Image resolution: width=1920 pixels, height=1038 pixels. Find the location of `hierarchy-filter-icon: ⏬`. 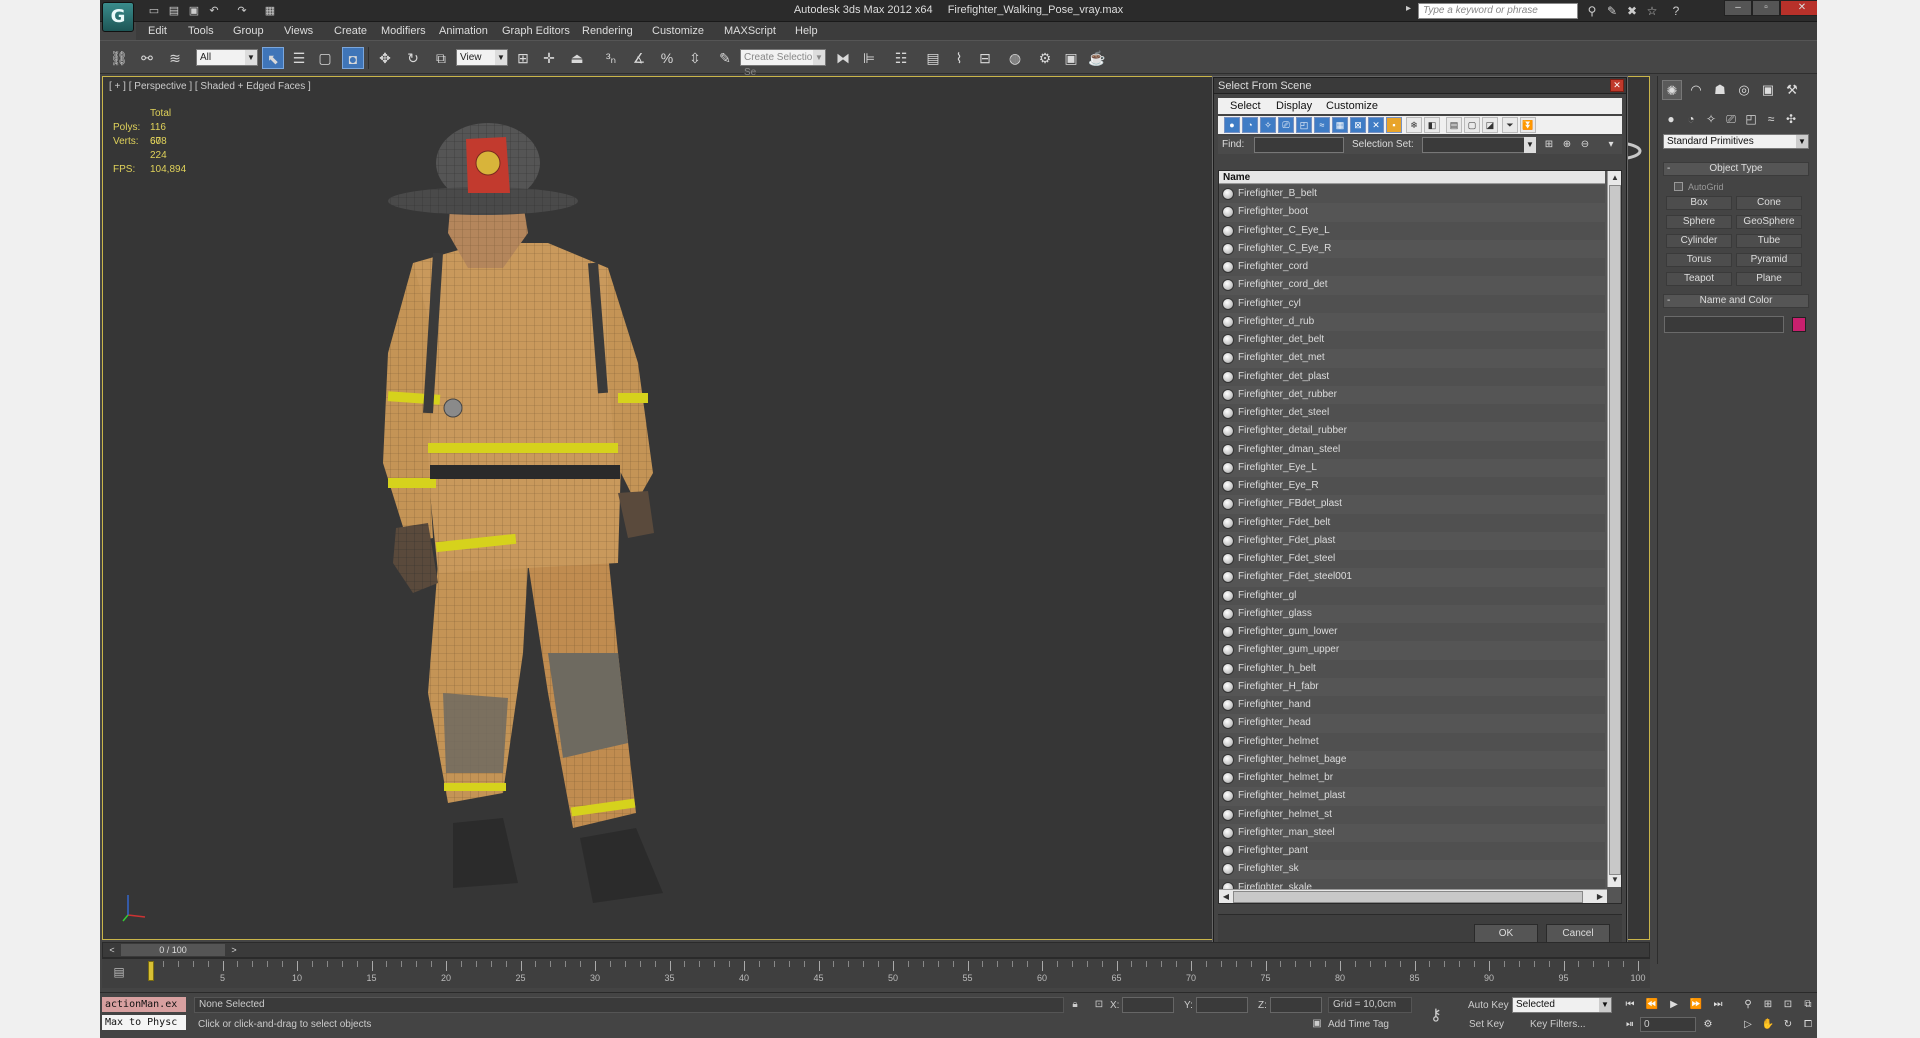

hierarchy-filter-icon: ⏬ is located at coordinates (1528, 125).